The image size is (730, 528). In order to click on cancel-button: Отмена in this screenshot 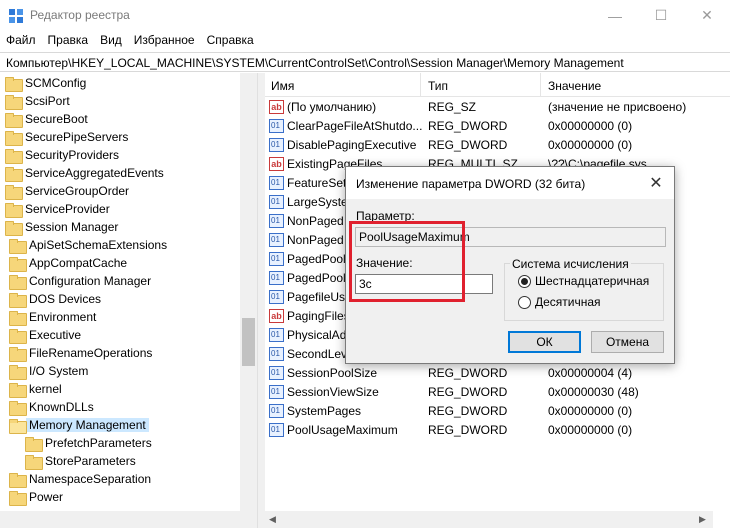, I will do `click(627, 342)`.